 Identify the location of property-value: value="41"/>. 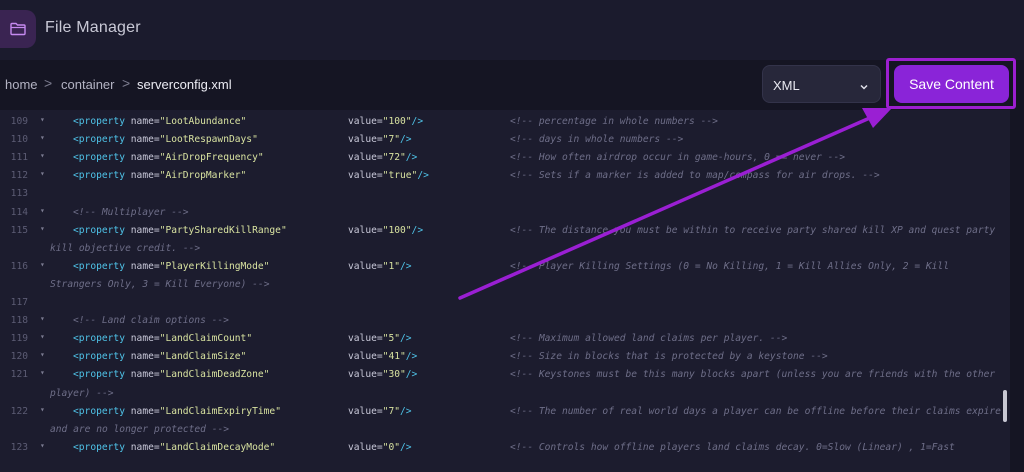
(383, 357).